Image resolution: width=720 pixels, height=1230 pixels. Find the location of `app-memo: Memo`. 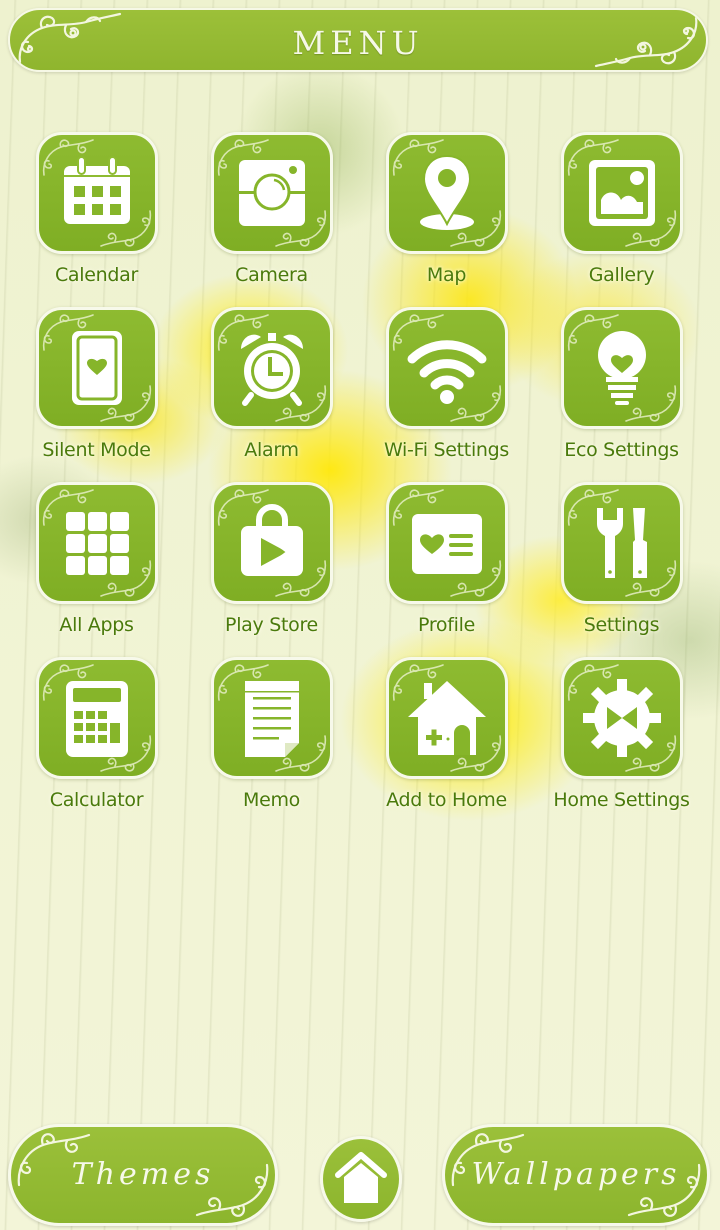

app-memo: Memo is located at coordinates (271, 742).